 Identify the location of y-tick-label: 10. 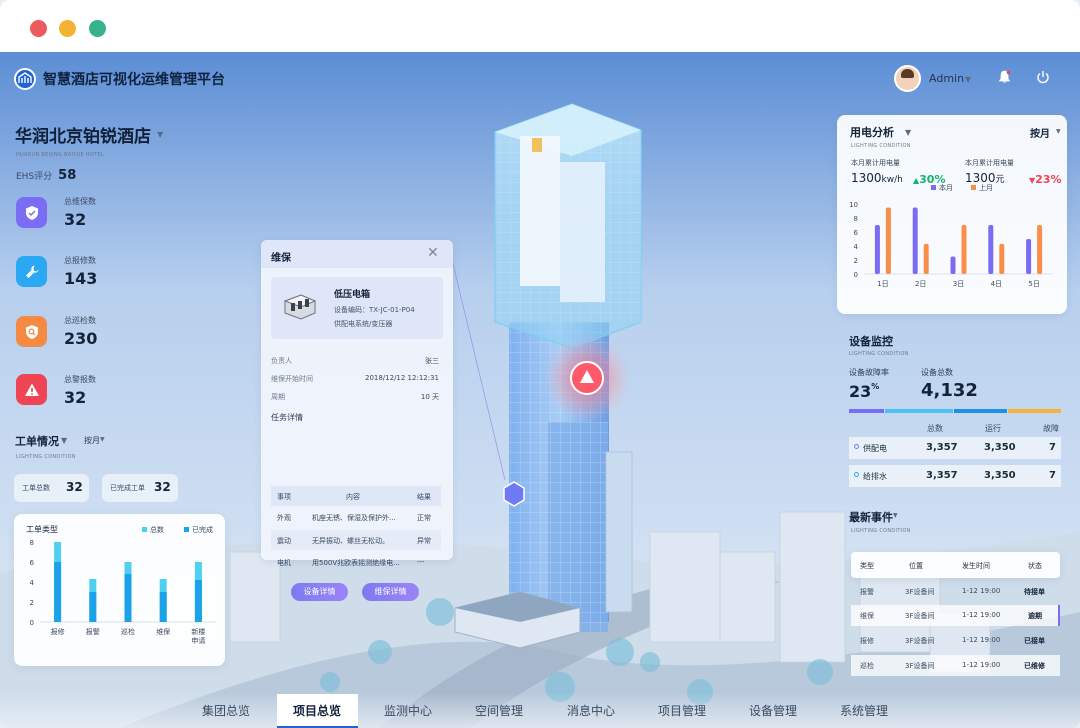
(853, 205).